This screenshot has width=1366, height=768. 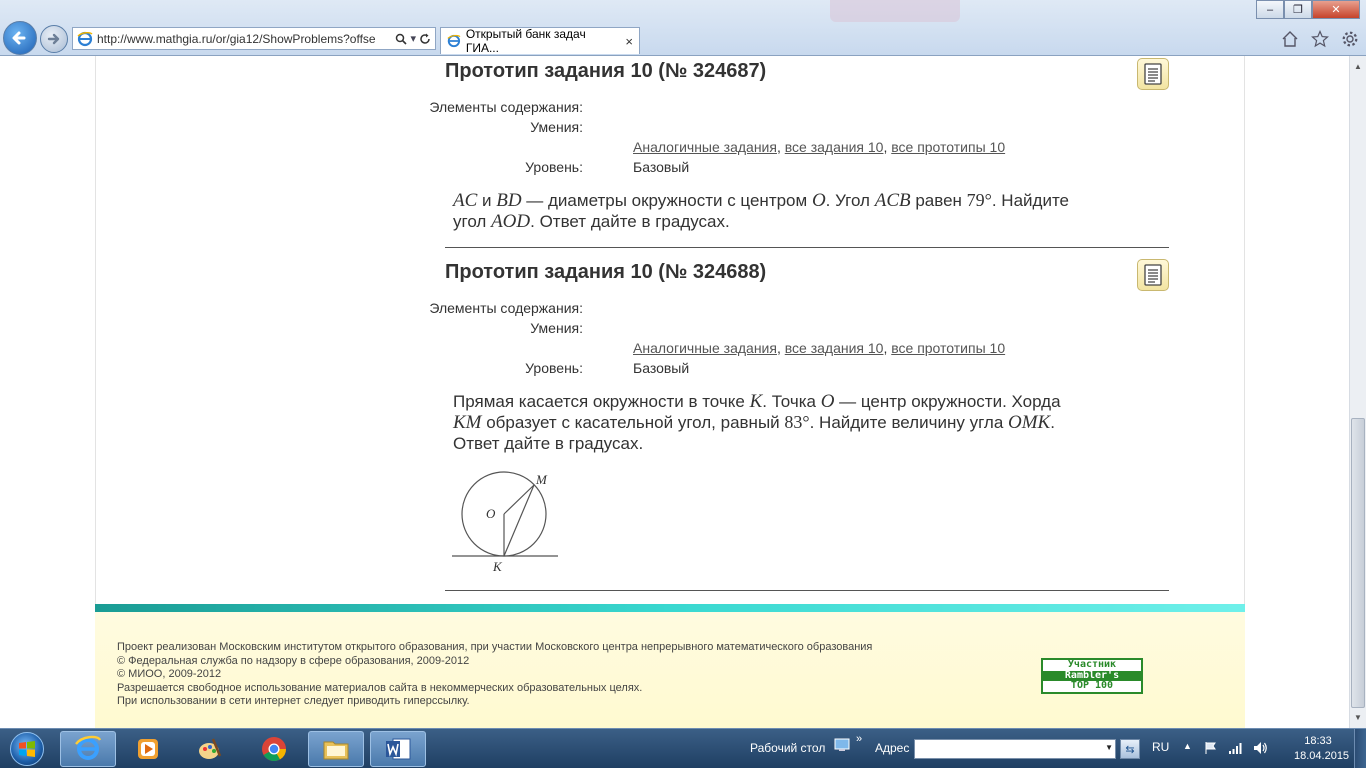 I want to click on tray-expand-icon: ▲, so click(x=1187, y=746).